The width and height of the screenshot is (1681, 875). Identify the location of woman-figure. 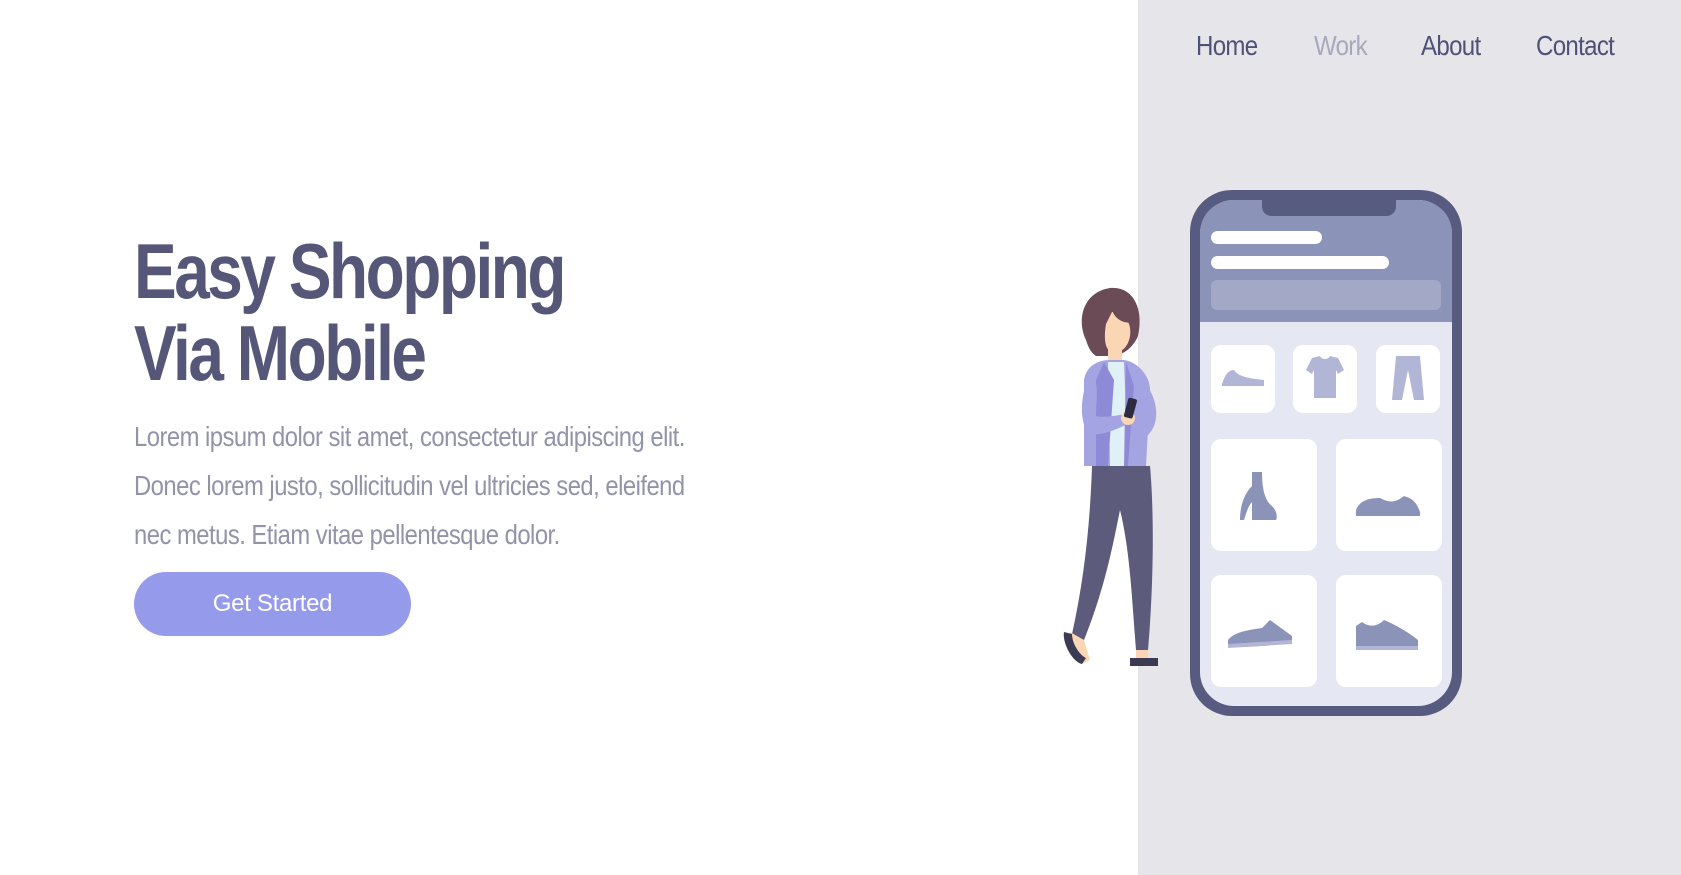
(1110, 476).